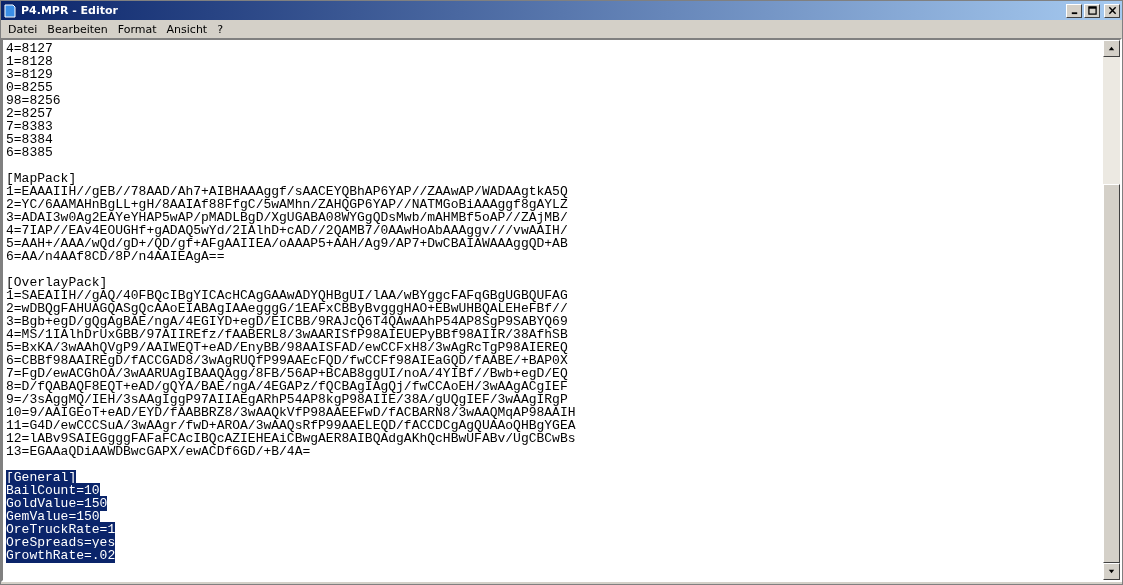 The height and width of the screenshot is (585, 1123). What do you see at coordinates (287, 217) in the screenshot?
I see `text-line: 3=ADAI3w0Ag2EAYeYHAP5wAP/pMADLBgD/XgUGABA08WYGgQDsMwb/mAHMBf5oAP//ZAjMB/` at bounding box center [287, 217].